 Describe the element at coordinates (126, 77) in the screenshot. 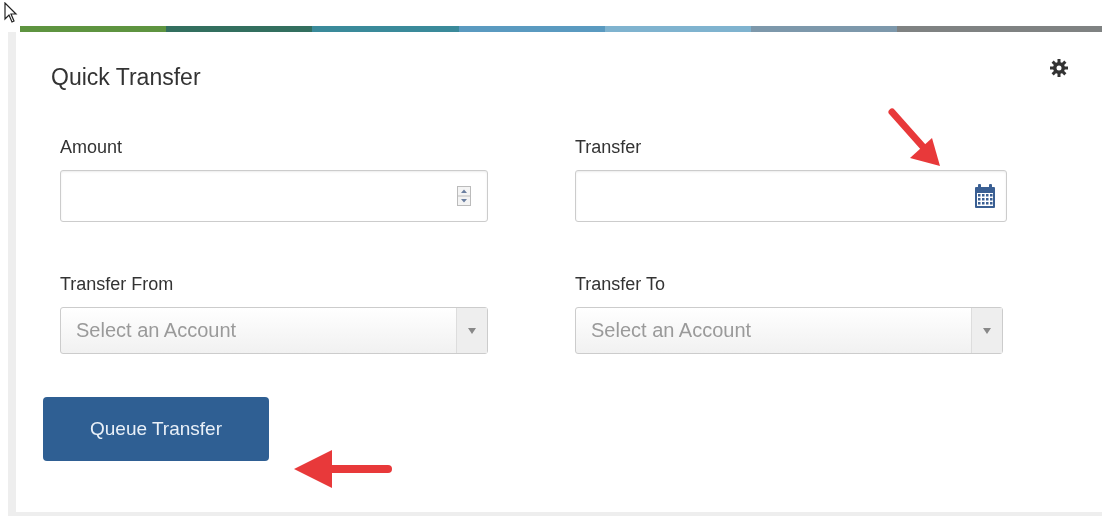

I see `panel-title: Quick Transfer` at that location.